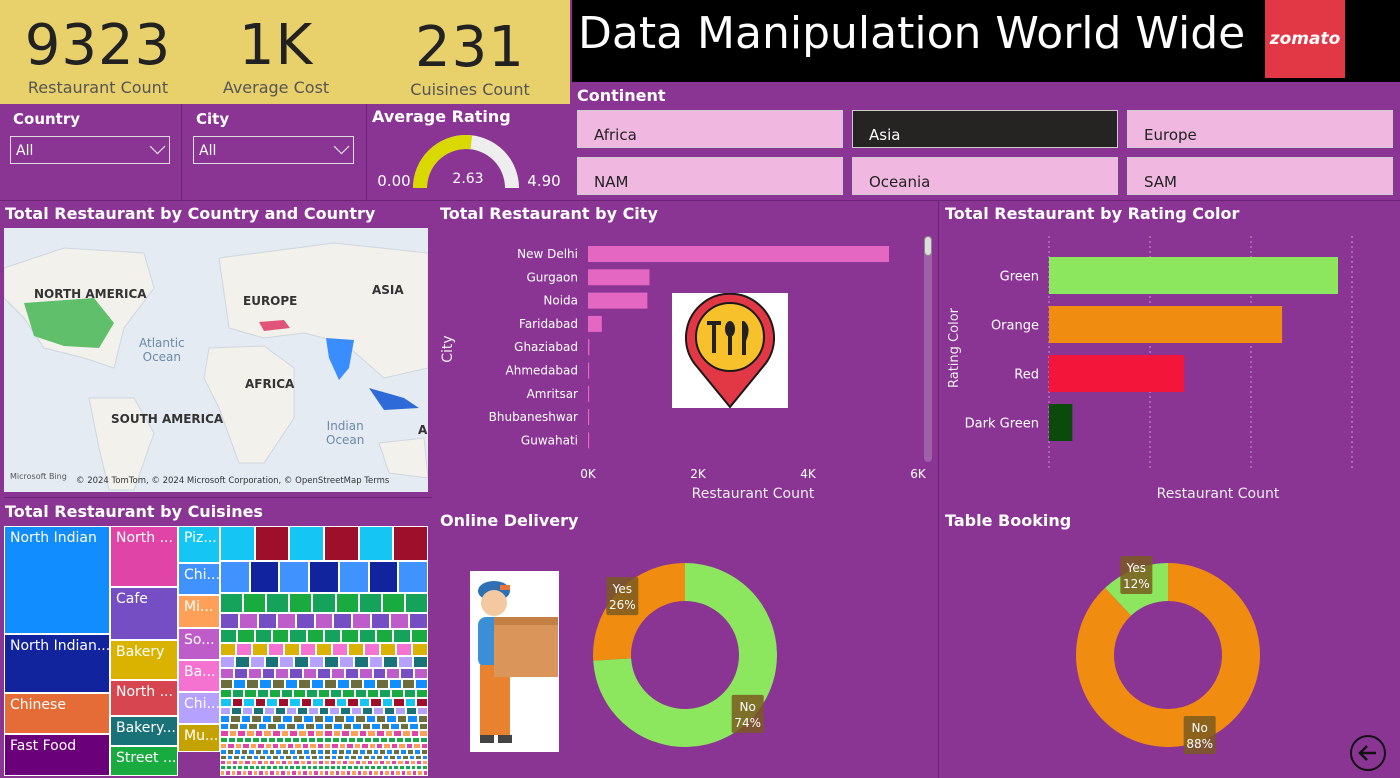  What do you see at coordinates (685, 655) in the screenshot?
I see `online-delivery-donut: Yes 26% No 74%` at bounding box center [685, 655].